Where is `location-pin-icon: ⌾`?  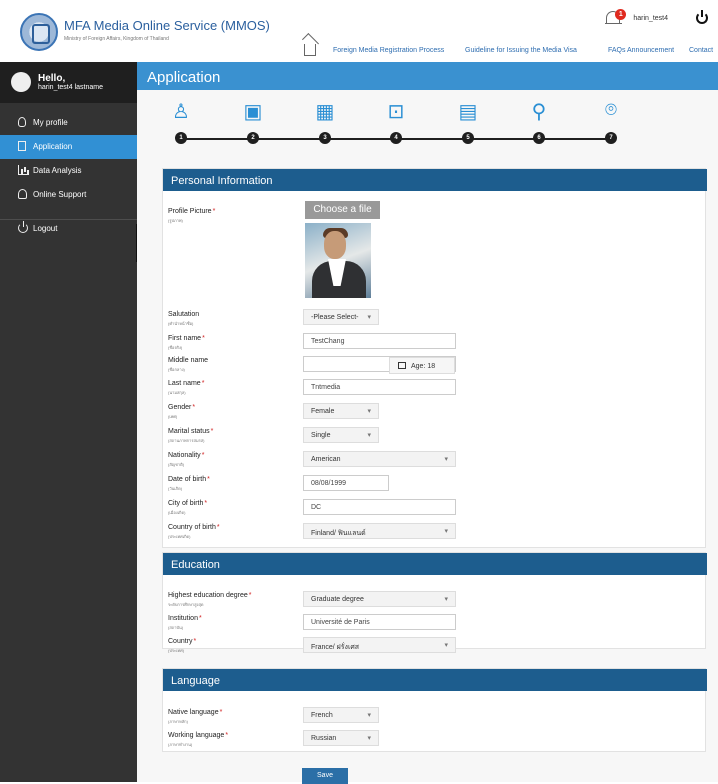 location-pin-icon: ⌾ is located at coordinates (611, 112).